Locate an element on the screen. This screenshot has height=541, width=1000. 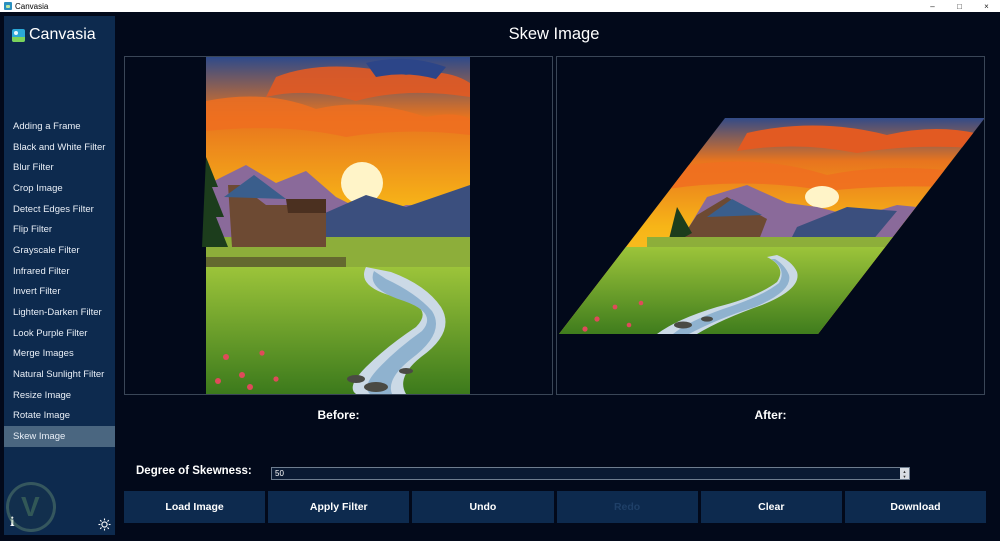
sidebar-item-detect-edges-filter: Detect Edges Filter is located at coordinates (59, 209).